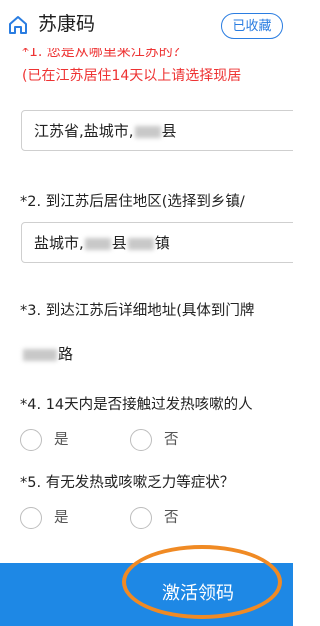 This screenshot has width=320, height=626. I want to click on q5-option-yes: 是, so click(61, 518).